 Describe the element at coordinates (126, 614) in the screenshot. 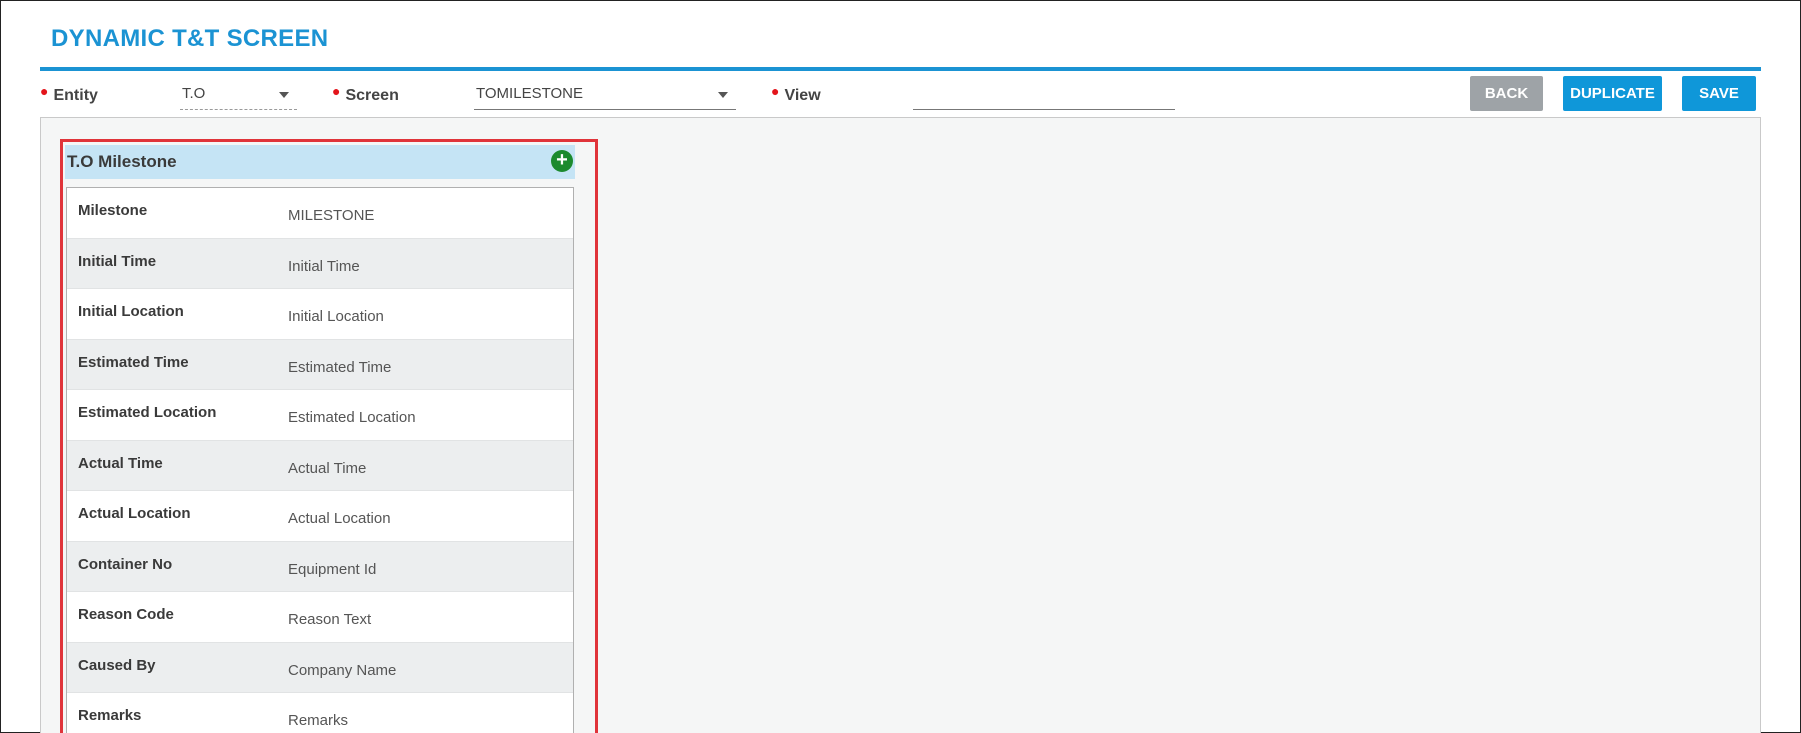

I see `field-key: Reason Code` at that location.